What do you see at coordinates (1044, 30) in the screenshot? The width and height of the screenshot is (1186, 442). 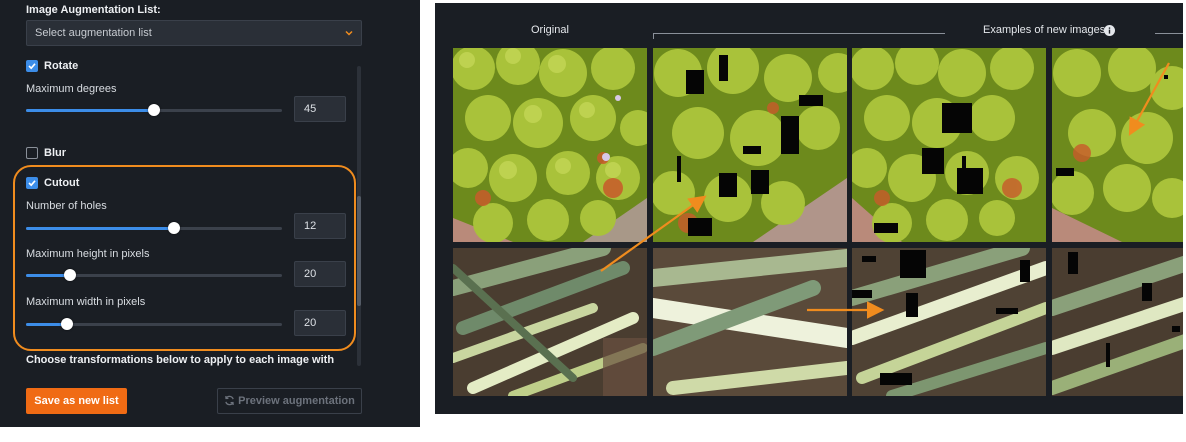 I see `examples-header: Examples of new images` at bounding box center [1044, 30].